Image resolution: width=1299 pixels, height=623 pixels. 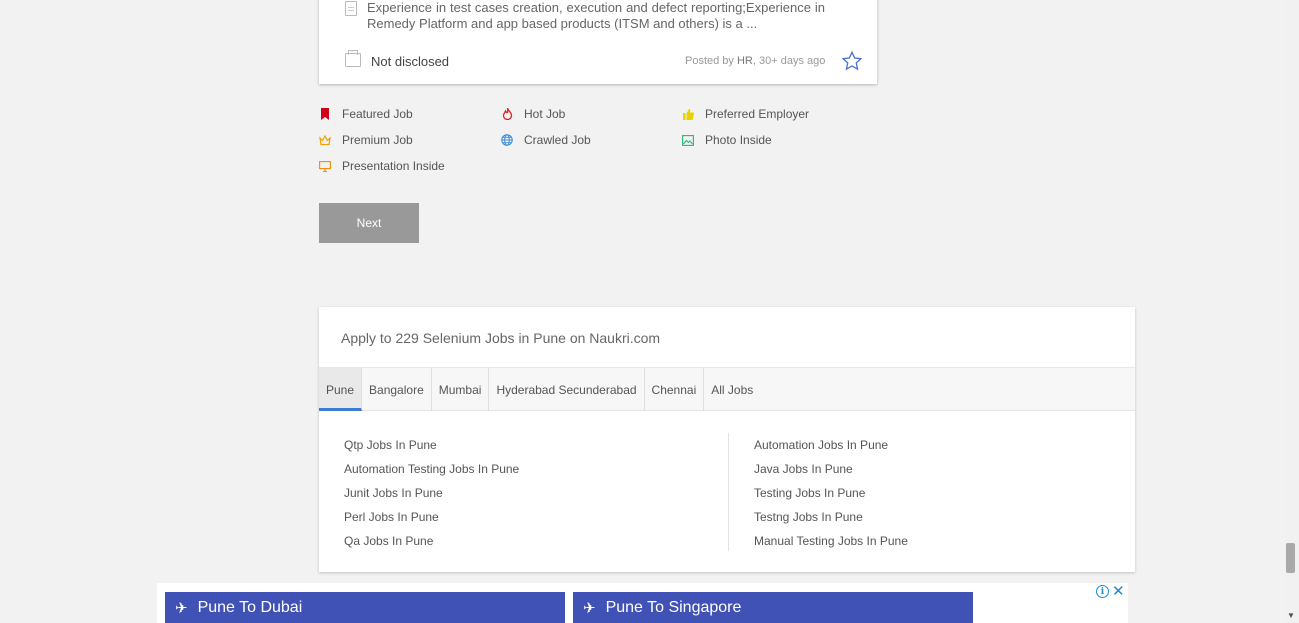 I want to click on legend-photo-label: Photo Inside, so click(x=738, y=140).